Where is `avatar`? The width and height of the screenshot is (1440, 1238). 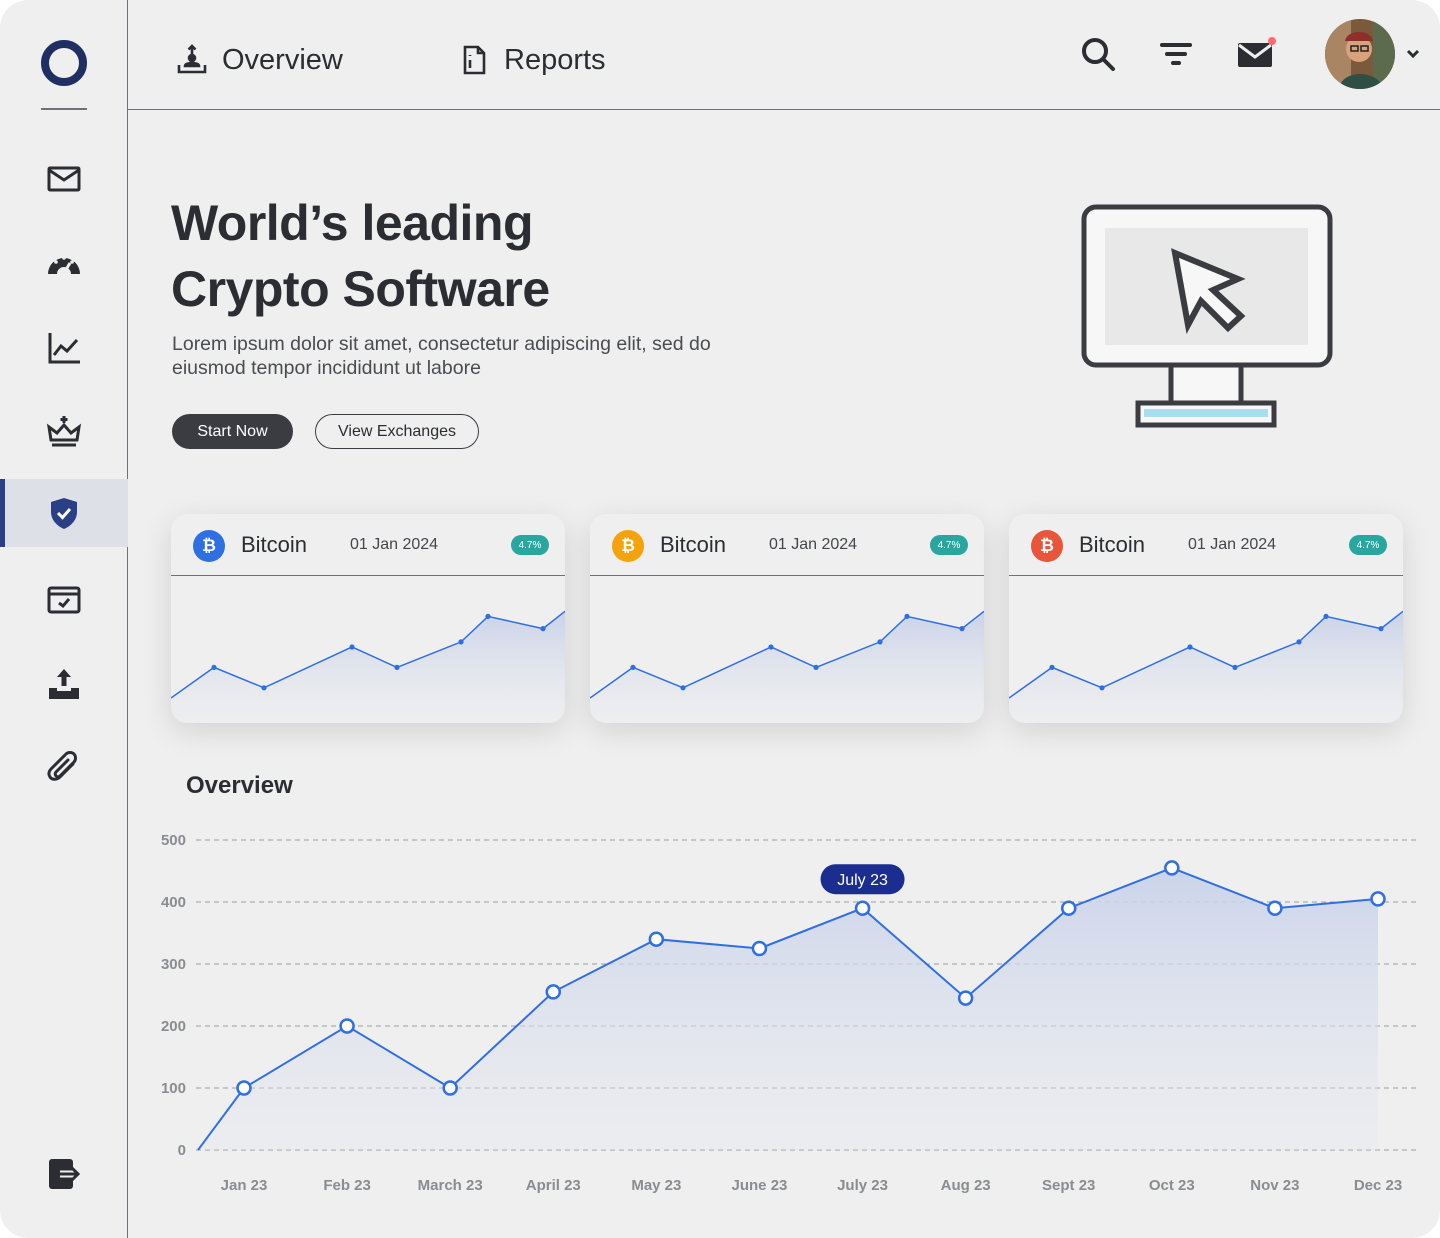
avatar is located at coordinates (1360, 54).